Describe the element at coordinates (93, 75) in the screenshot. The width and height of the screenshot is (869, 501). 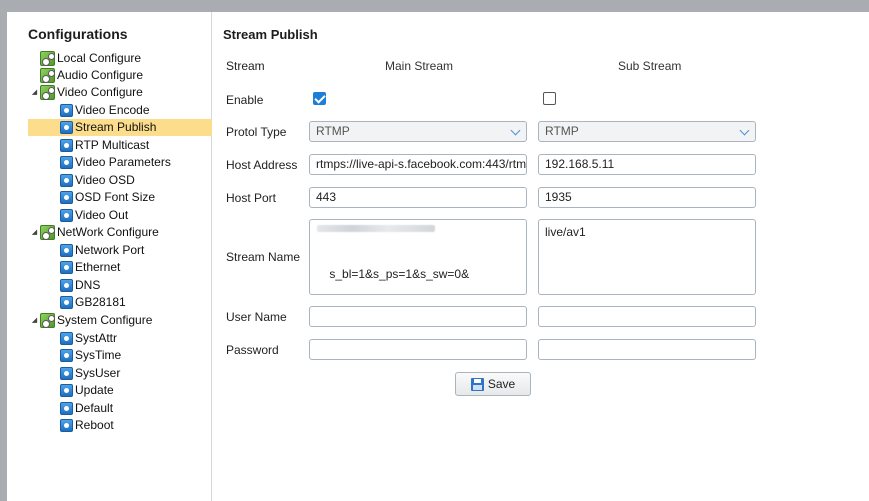
I see `sidebar-item-audio-configure: Audio Configure` at that location.